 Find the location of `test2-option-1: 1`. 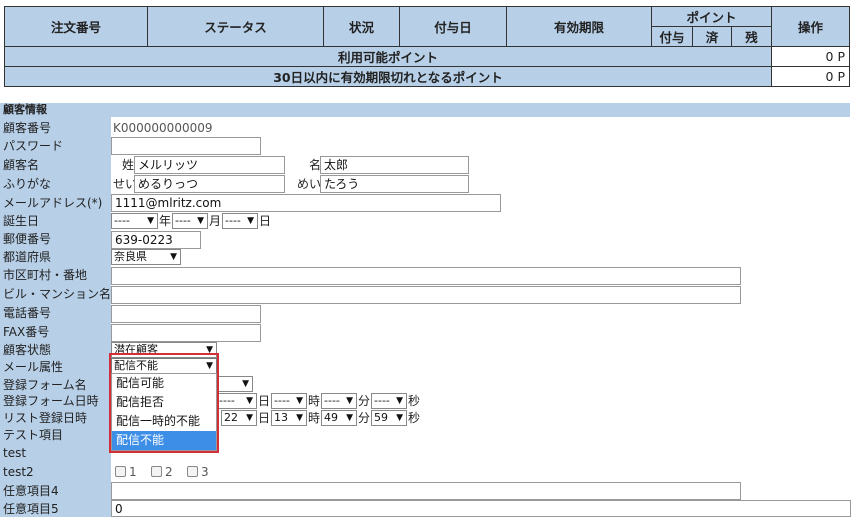

test2-option-1: 1 is located at coordinates (133, 472).